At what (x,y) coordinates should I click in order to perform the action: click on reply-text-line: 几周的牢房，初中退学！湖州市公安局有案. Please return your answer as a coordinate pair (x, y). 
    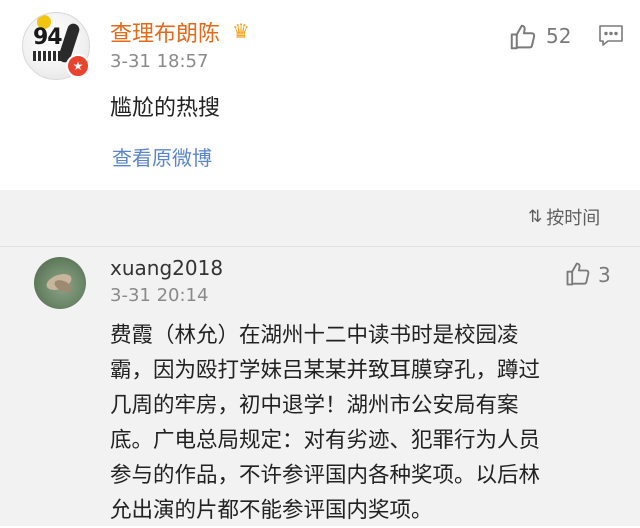
    Looking at the image, I should click on (314, 405).